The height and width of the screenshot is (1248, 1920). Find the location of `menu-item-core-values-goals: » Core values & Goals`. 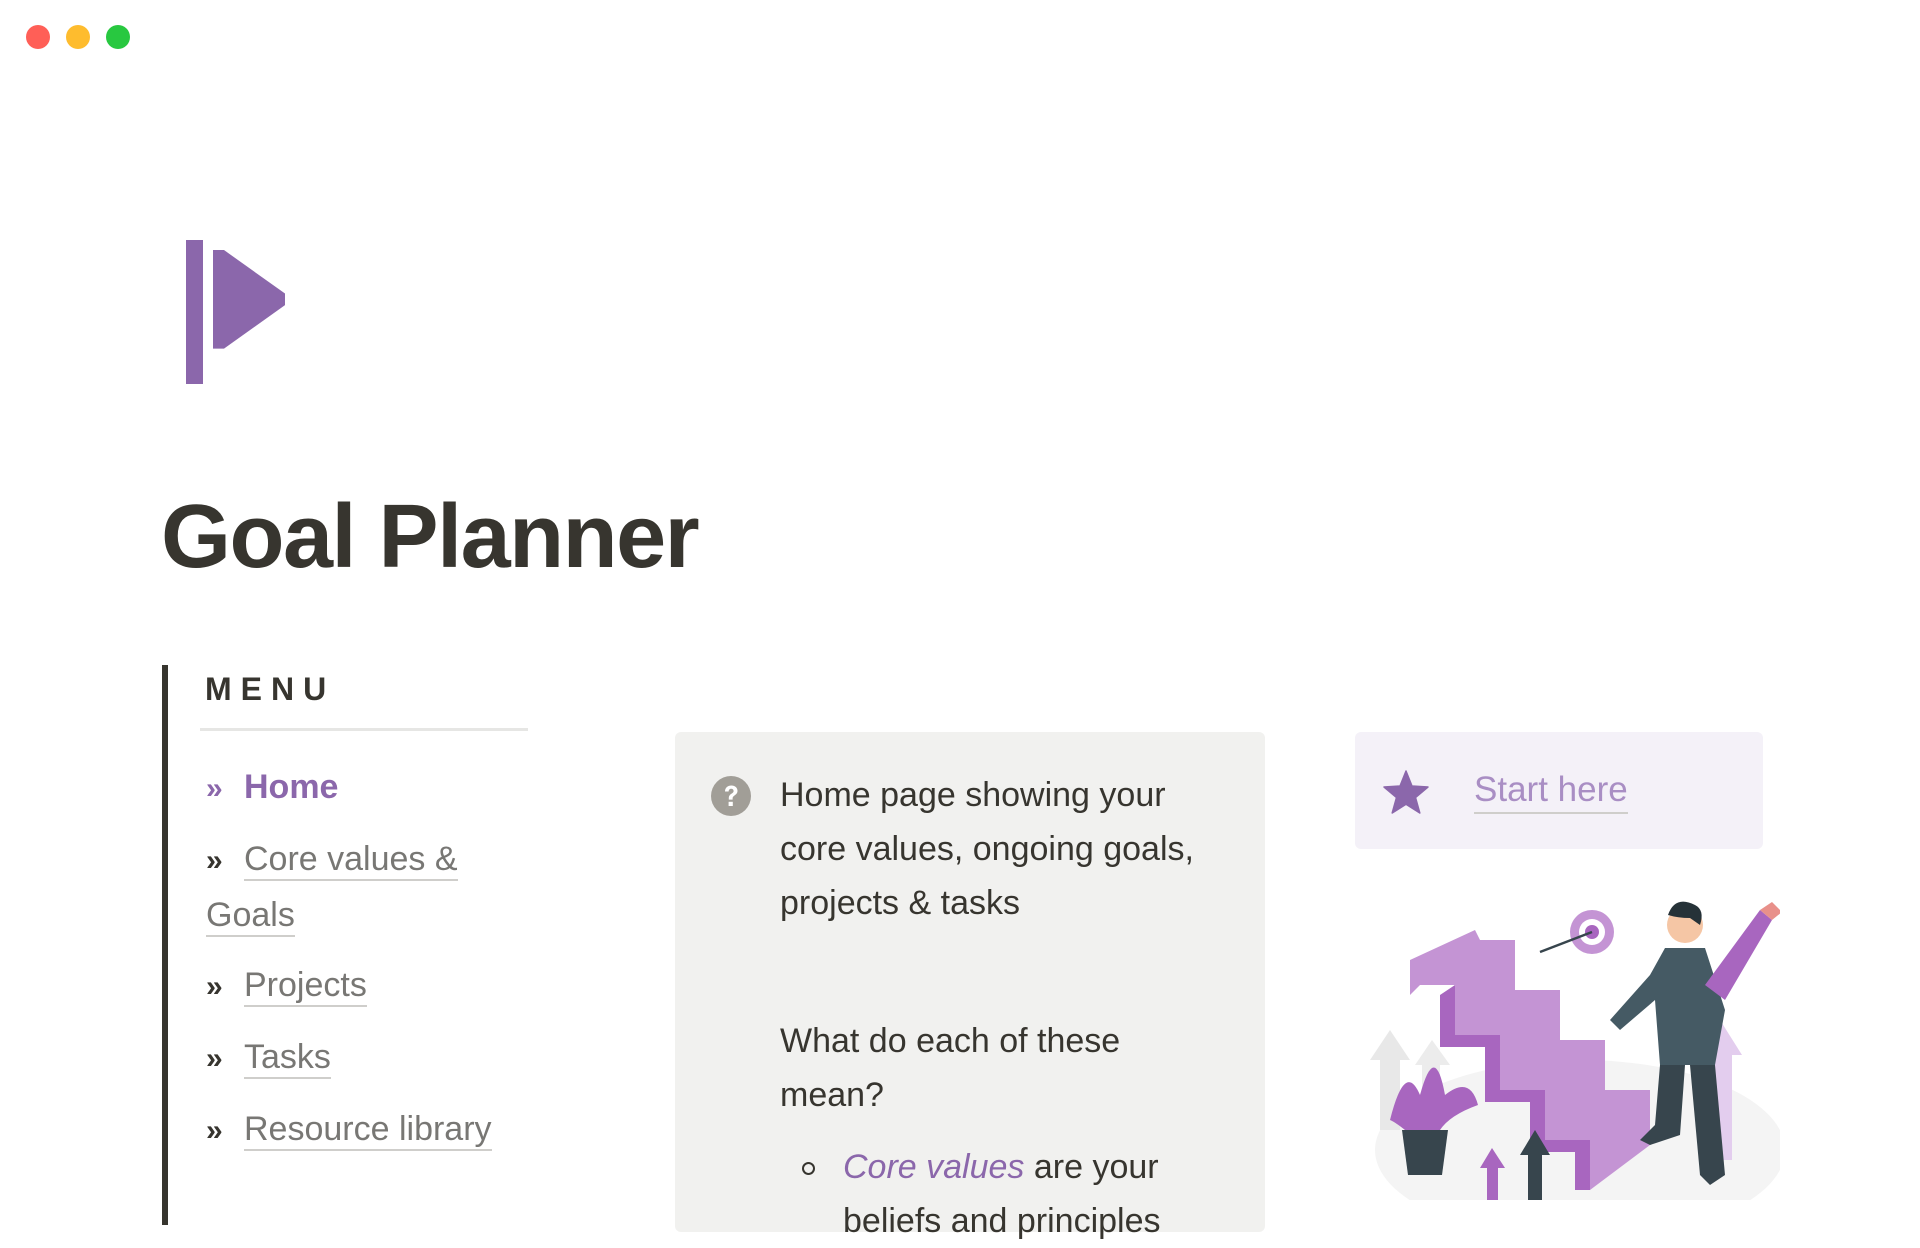

menu-item-core-values-goals: » Core values & Goals is located at coordinates (356, 887).